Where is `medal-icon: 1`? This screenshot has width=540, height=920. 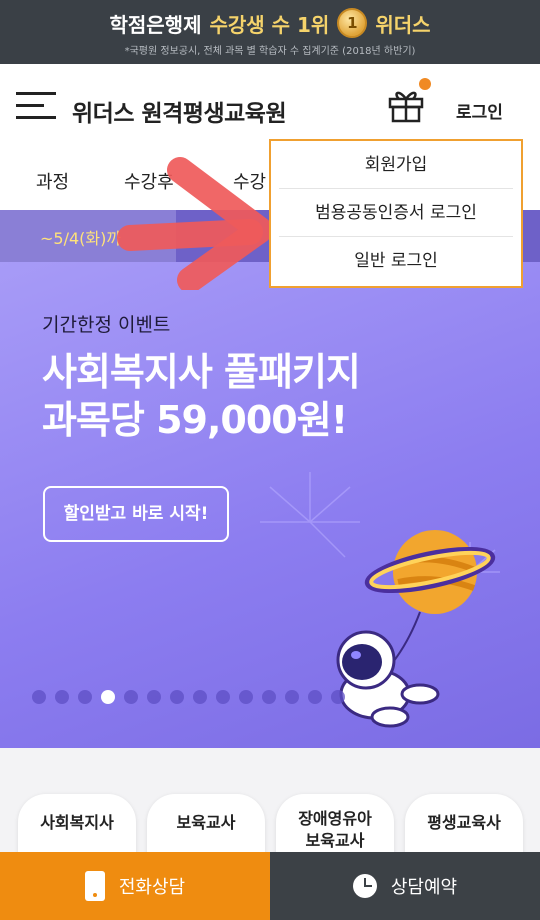 medal-icon: 1 is located at coordinates (352, 23).